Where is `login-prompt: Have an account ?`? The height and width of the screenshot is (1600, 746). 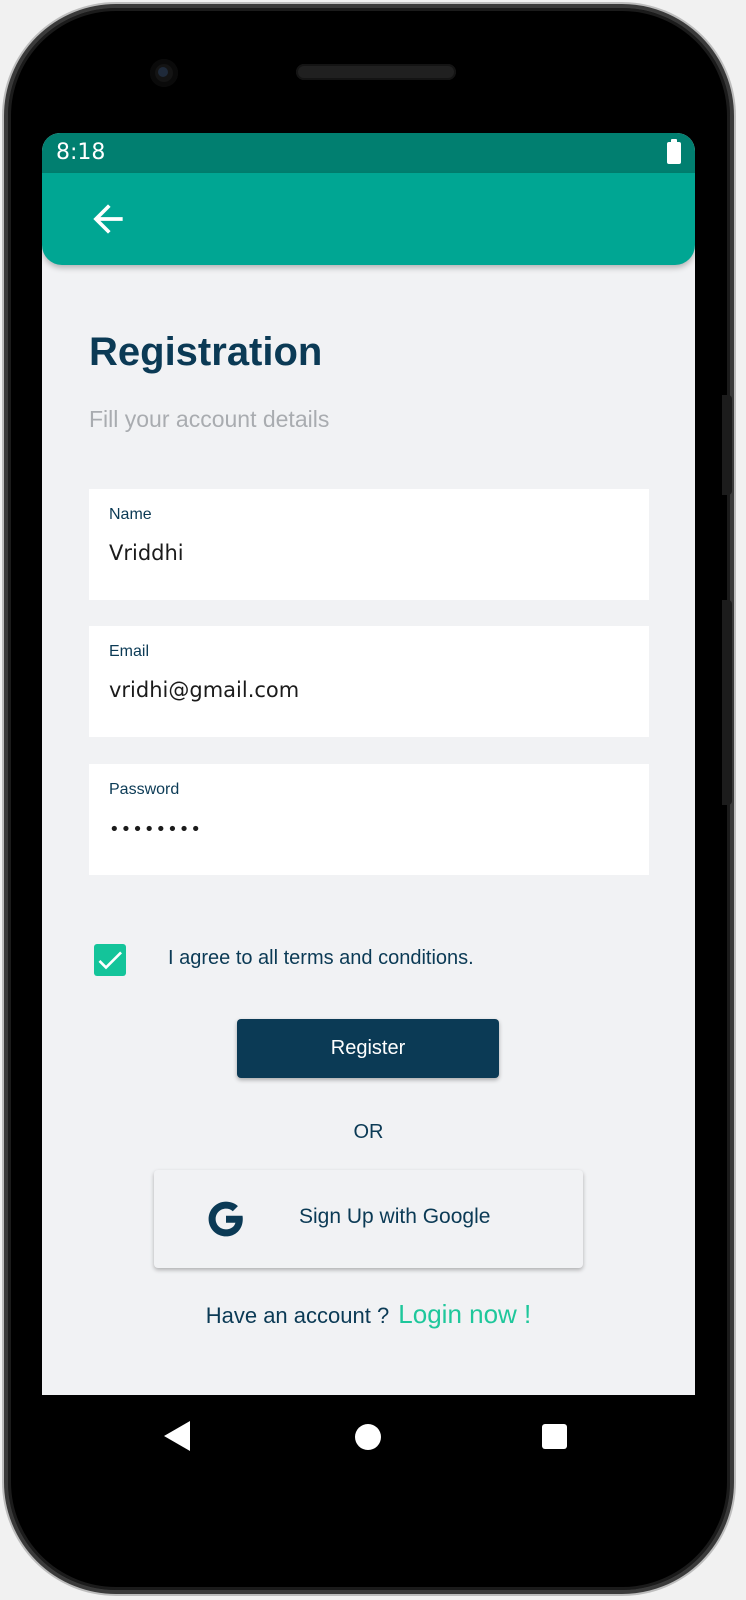
login-prompt: Have an account ? is located at coordinates (297, 1315).